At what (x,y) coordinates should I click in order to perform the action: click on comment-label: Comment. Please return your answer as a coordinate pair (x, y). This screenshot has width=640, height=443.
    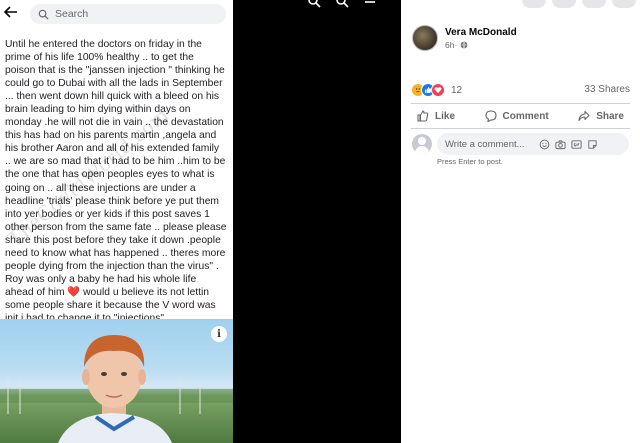
    Looking at the image, I should click on (525, 116).